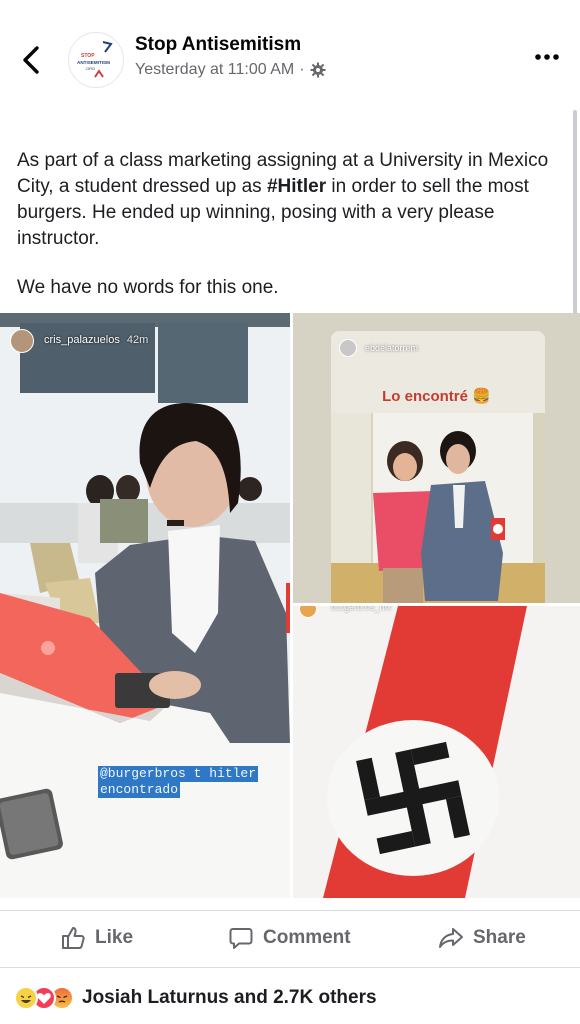 This screenshot has height=1024, width=580. What do you see at coordinates (137, 340) in the screenshot?
I see `story-age: 42m` at bounding box center [137, 340].